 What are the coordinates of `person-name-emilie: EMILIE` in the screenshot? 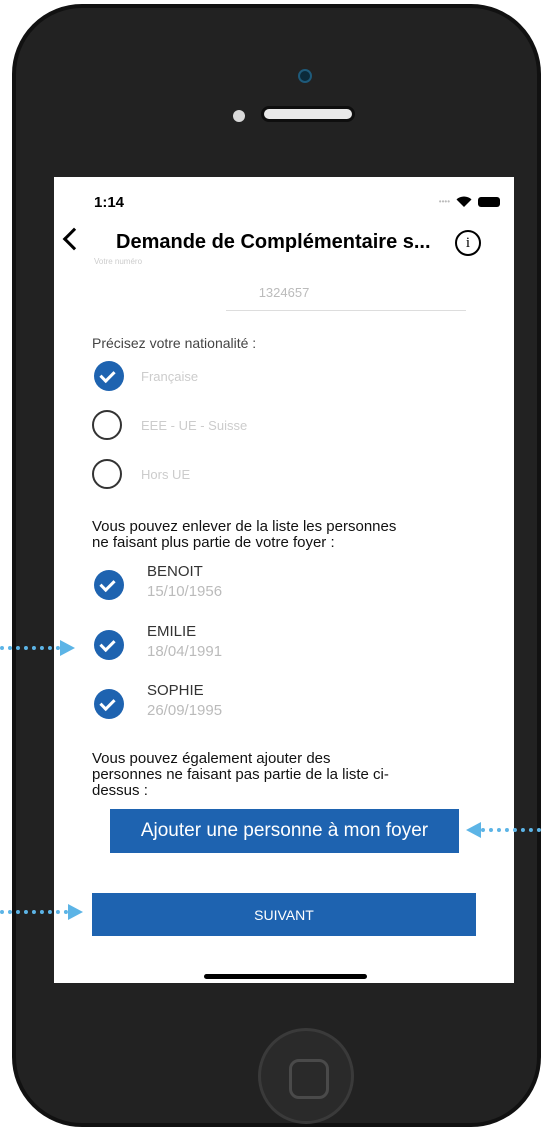 It's located at (172, 631).